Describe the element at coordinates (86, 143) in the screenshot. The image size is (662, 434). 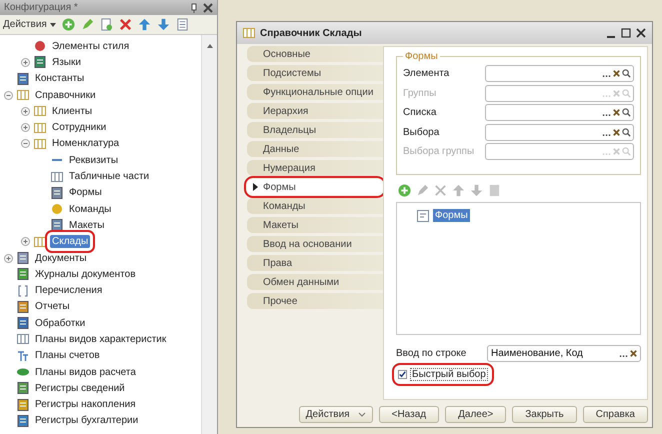
I see `tree-item: Номенклатура` at that location.